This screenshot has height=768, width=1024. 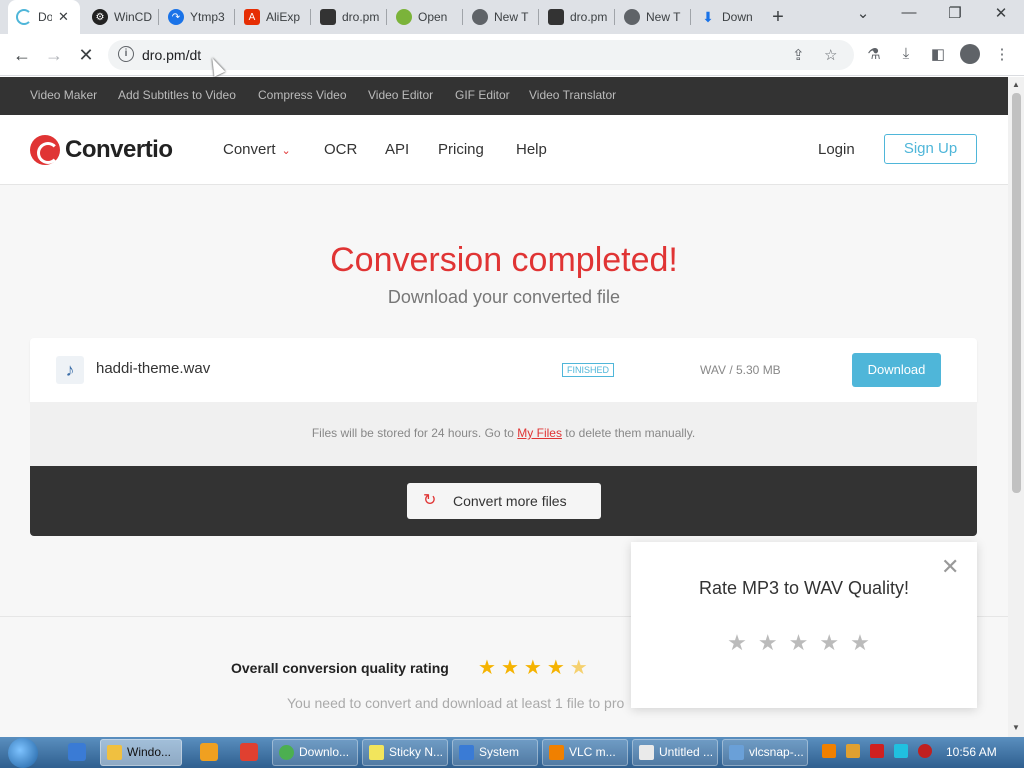 What do you see at coordinates (45, 150) in the screenshot?
I see `convertio-logo-icon` at bounding box center [45, 150].